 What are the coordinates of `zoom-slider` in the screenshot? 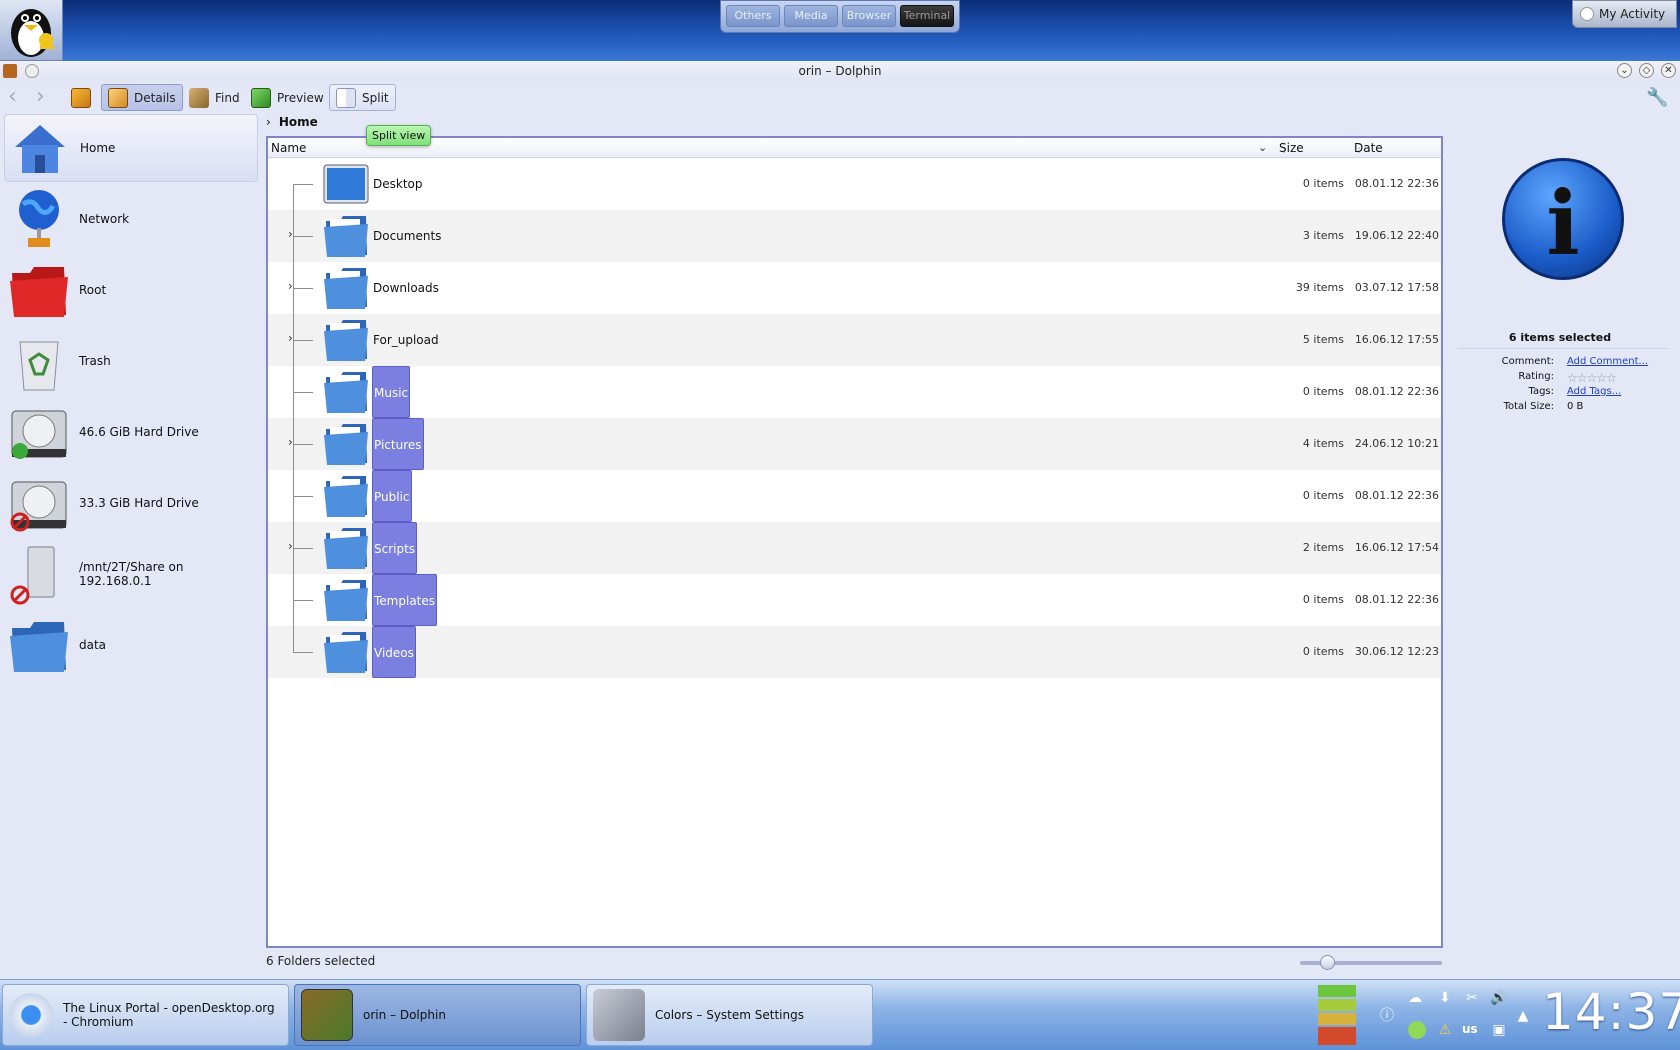 It's located at (1371, 962).